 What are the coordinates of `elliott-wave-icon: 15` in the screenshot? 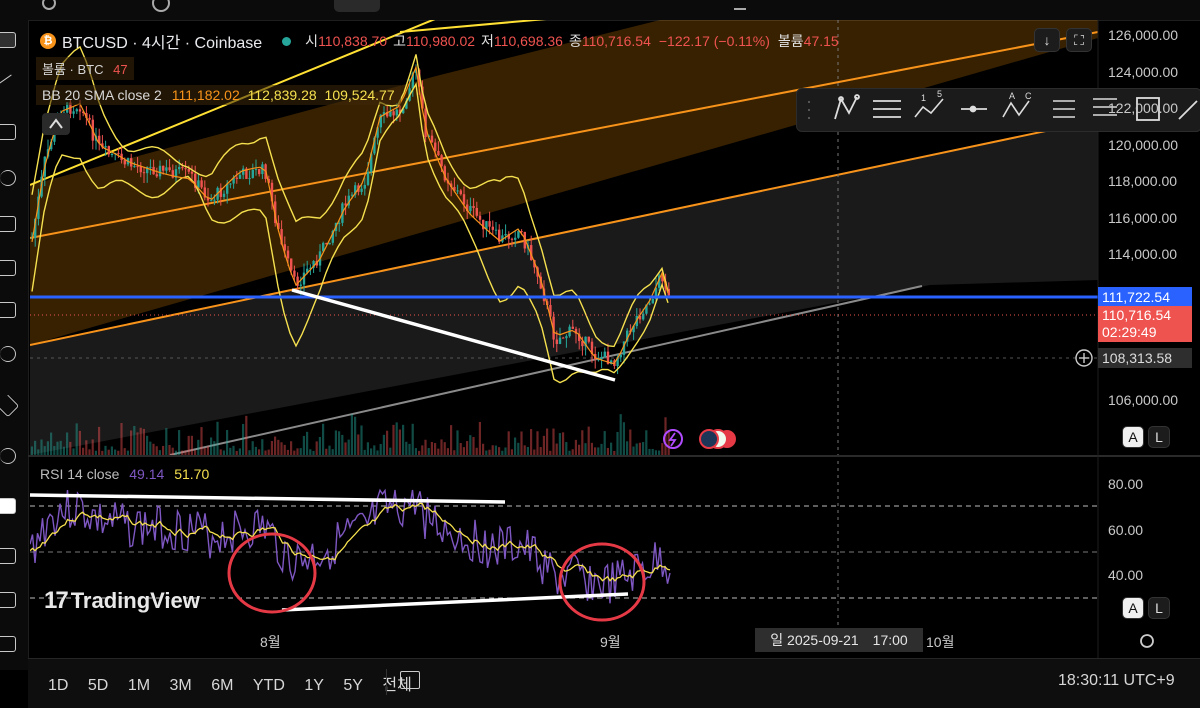 It's located at (929, 103).